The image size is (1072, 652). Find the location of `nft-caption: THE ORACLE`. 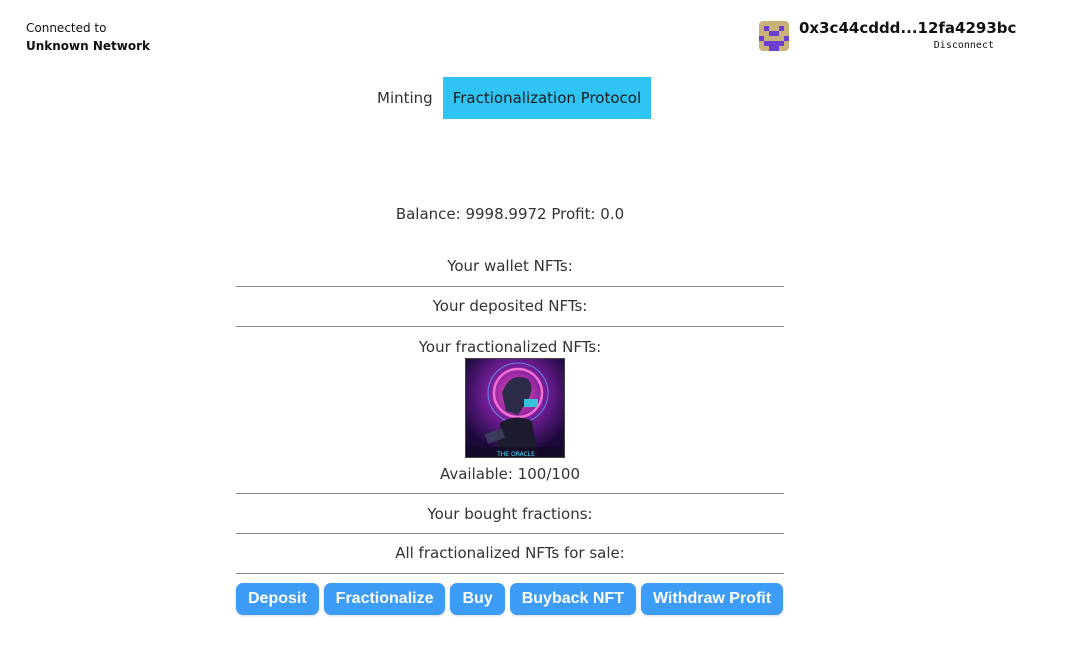

nft-caption: THE ORACLE is located at coordinates (515, 454).